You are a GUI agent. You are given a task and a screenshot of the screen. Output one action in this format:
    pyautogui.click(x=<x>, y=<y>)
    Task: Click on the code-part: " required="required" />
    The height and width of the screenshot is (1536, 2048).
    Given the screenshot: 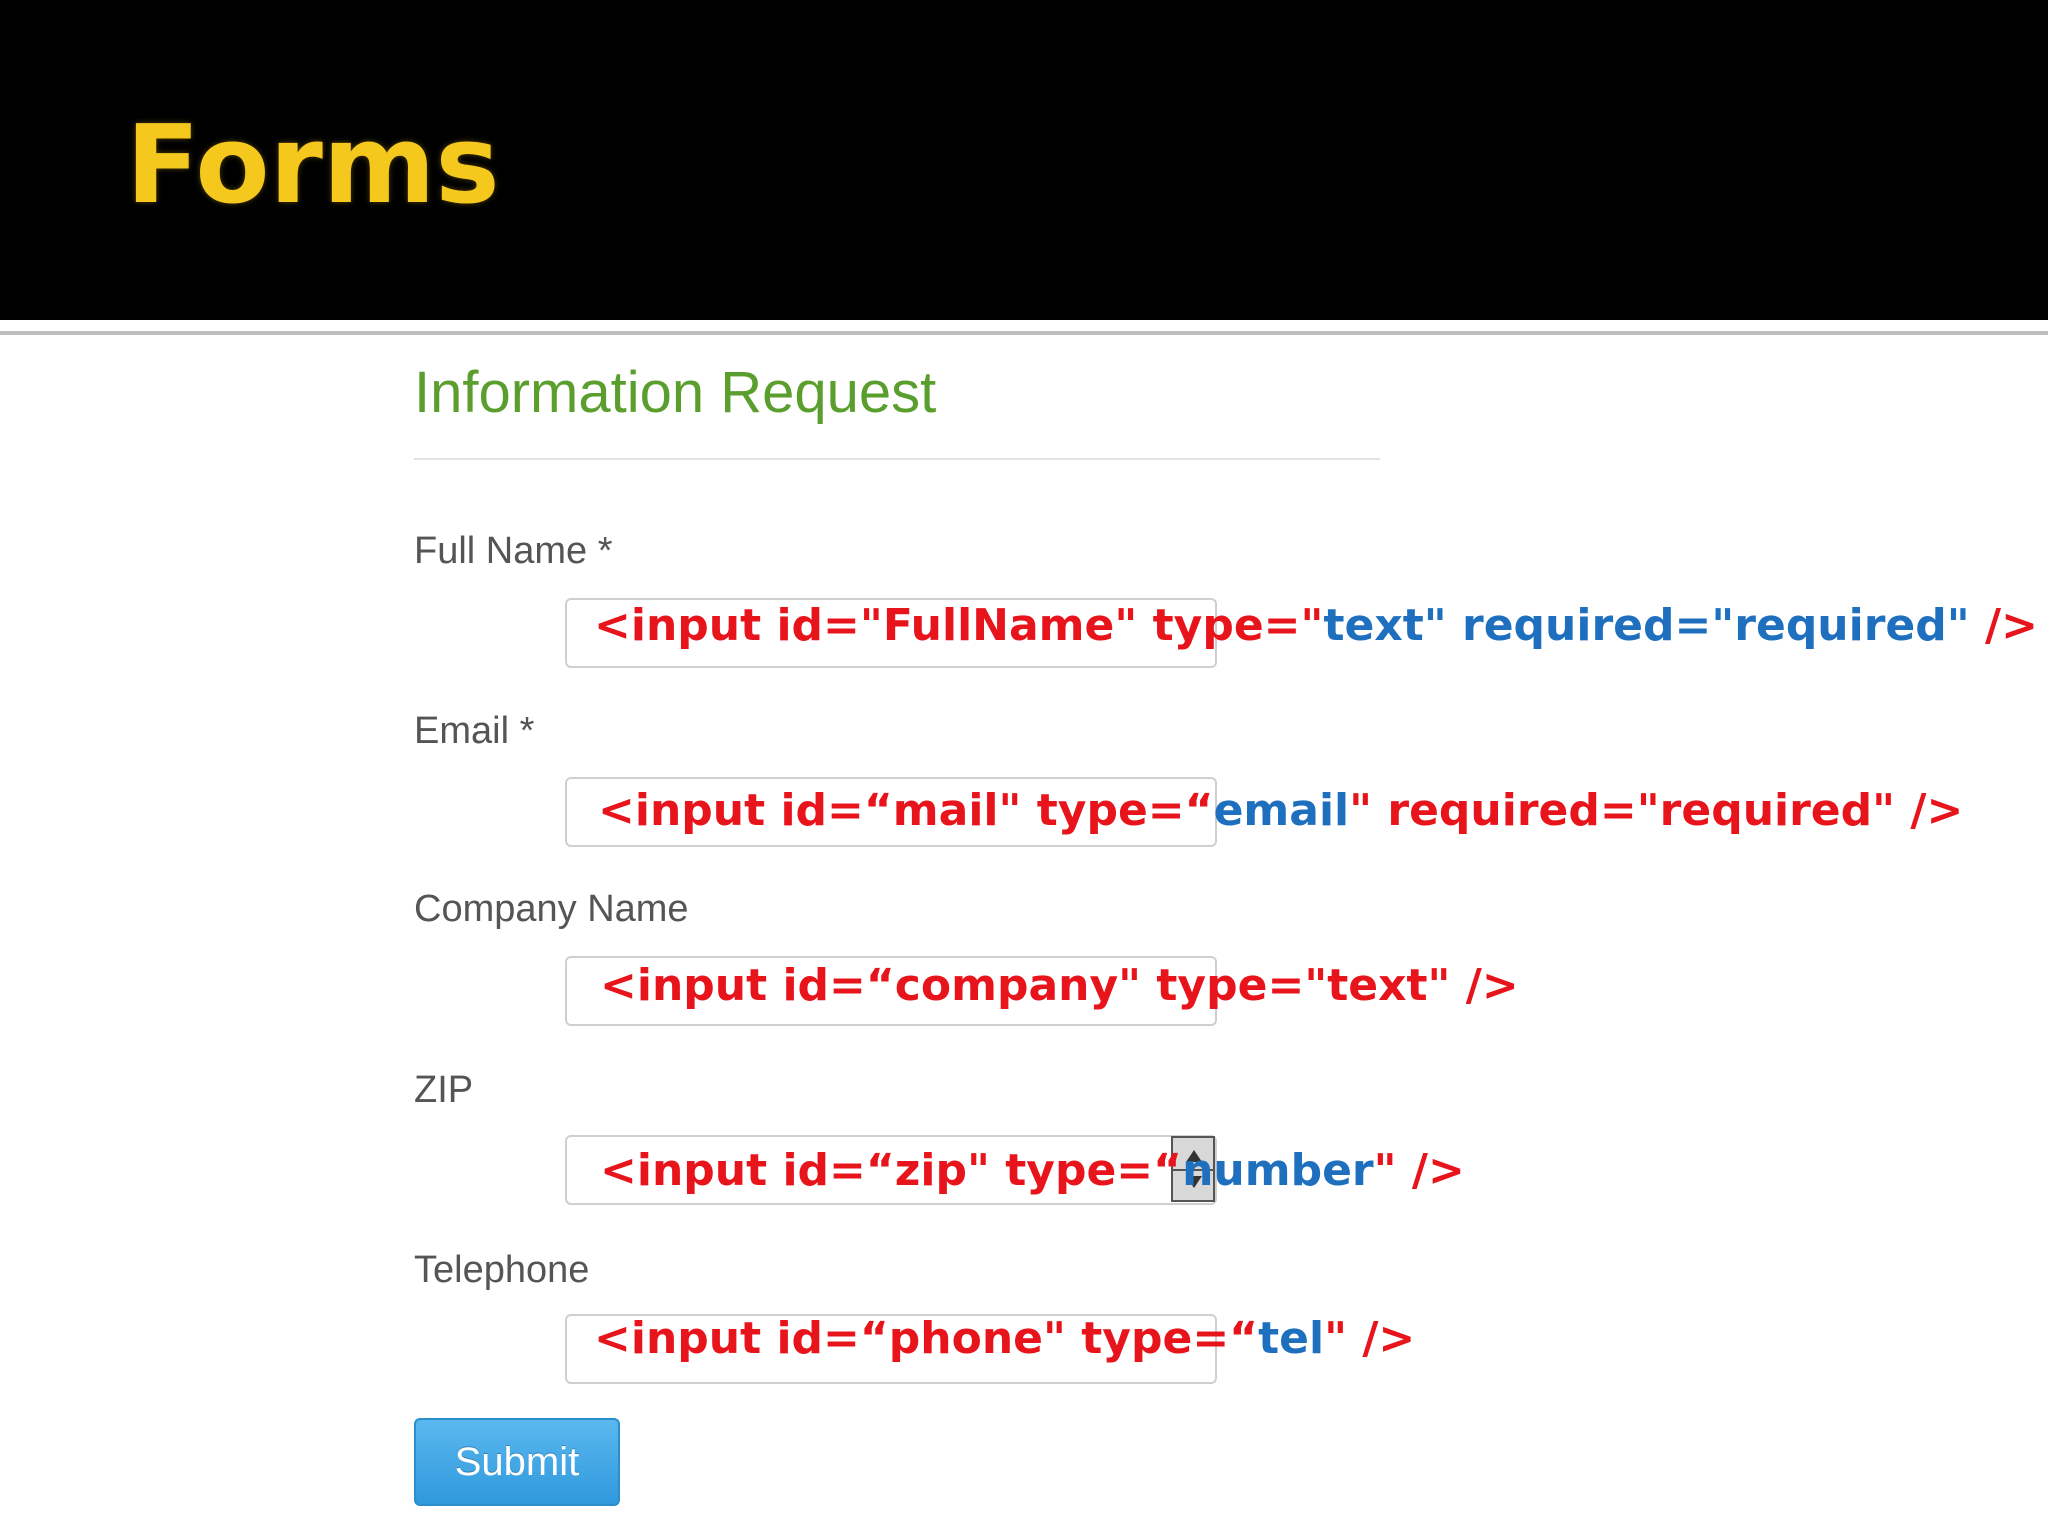 What is the action you would take?
    pyautogui.click(x=1656, y=810)
    